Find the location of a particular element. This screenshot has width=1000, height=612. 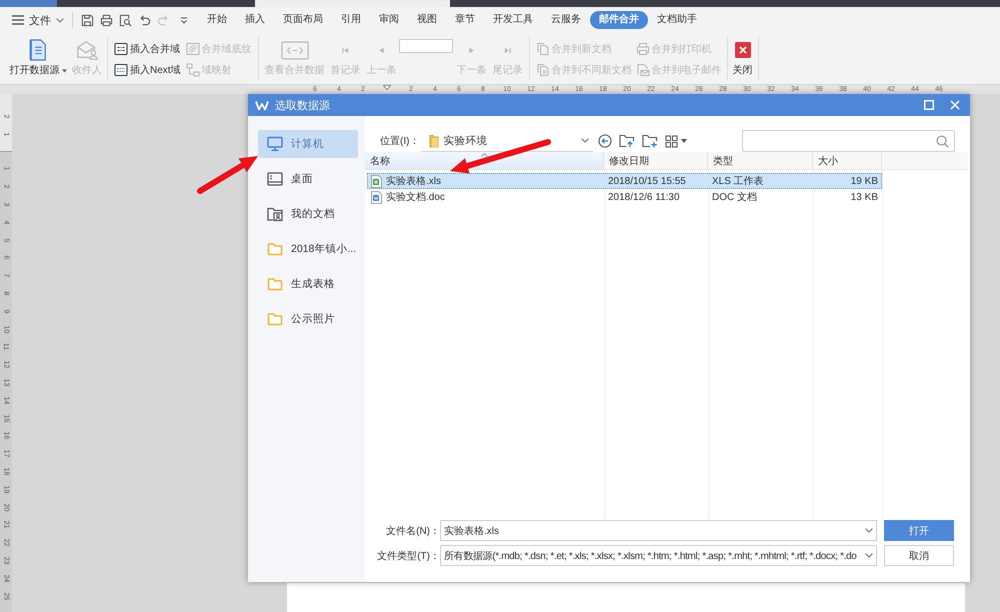

skip-back-icon is located at coordinates (346, 50).